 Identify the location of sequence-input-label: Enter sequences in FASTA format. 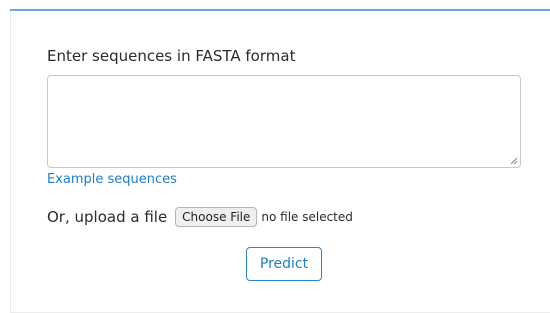
(171, 56).